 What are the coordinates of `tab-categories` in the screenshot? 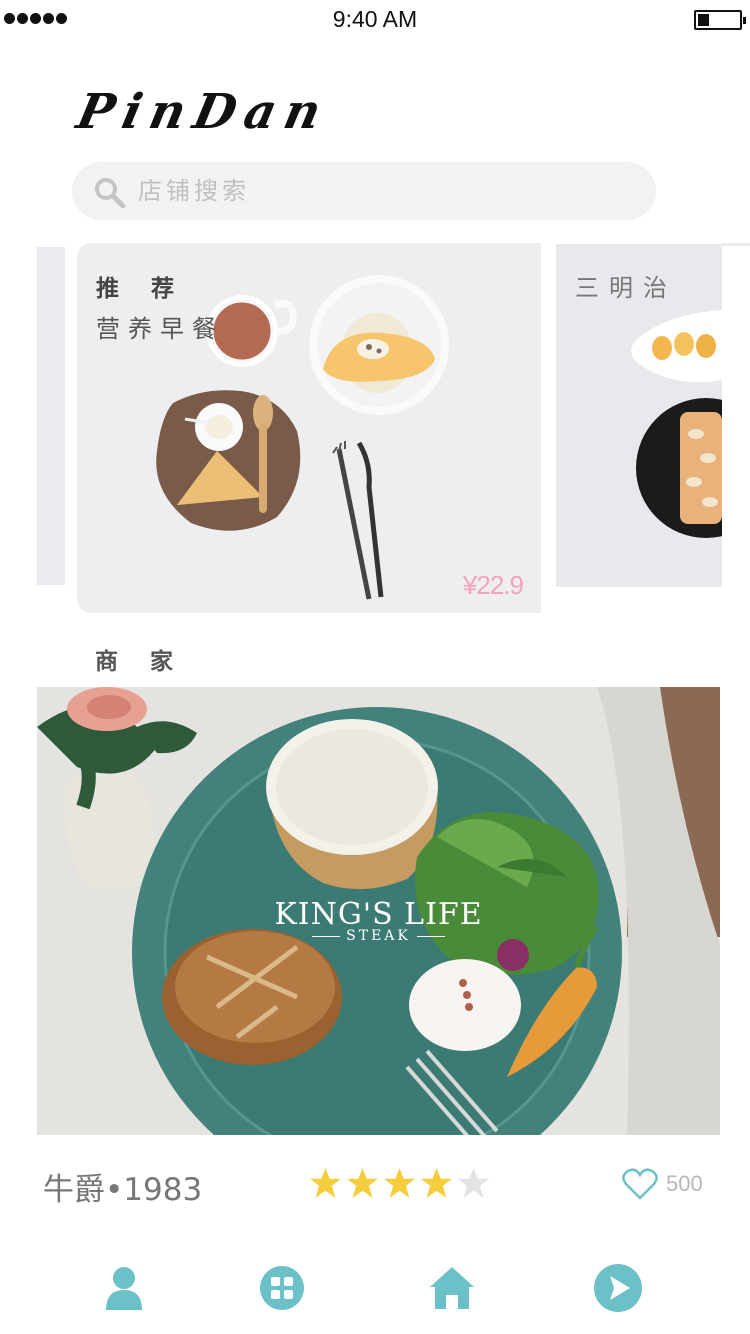 It's located at (282, 1288).